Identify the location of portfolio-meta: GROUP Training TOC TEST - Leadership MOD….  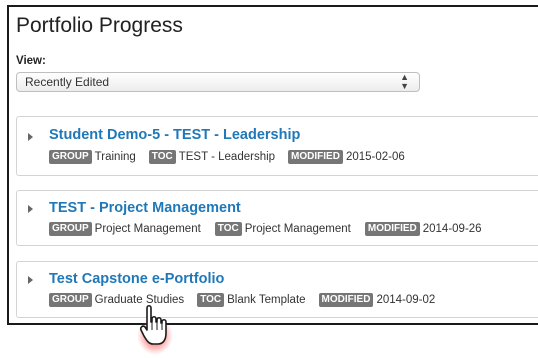
(227, 157).